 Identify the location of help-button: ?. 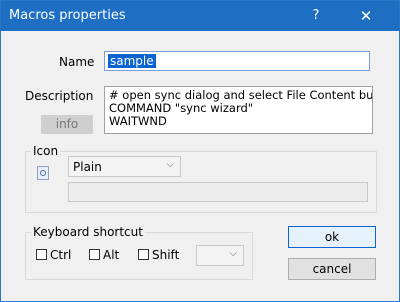
(316, 16).